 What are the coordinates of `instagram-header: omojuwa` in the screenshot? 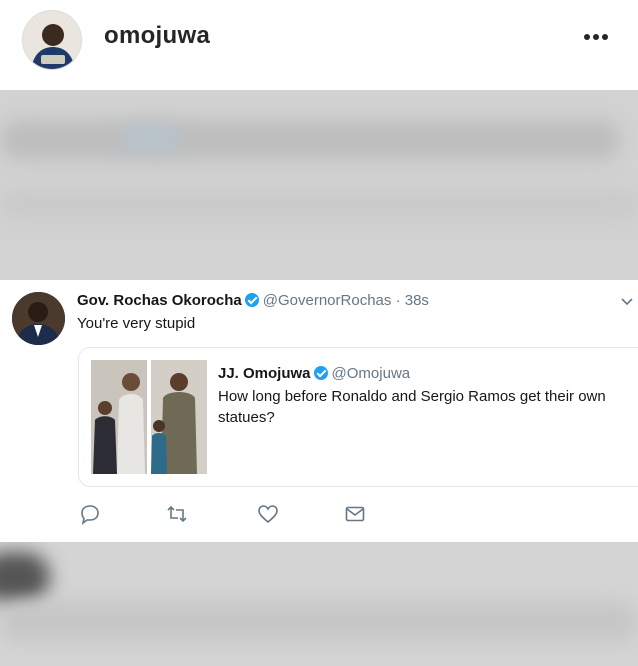 It's located at (319, 45).